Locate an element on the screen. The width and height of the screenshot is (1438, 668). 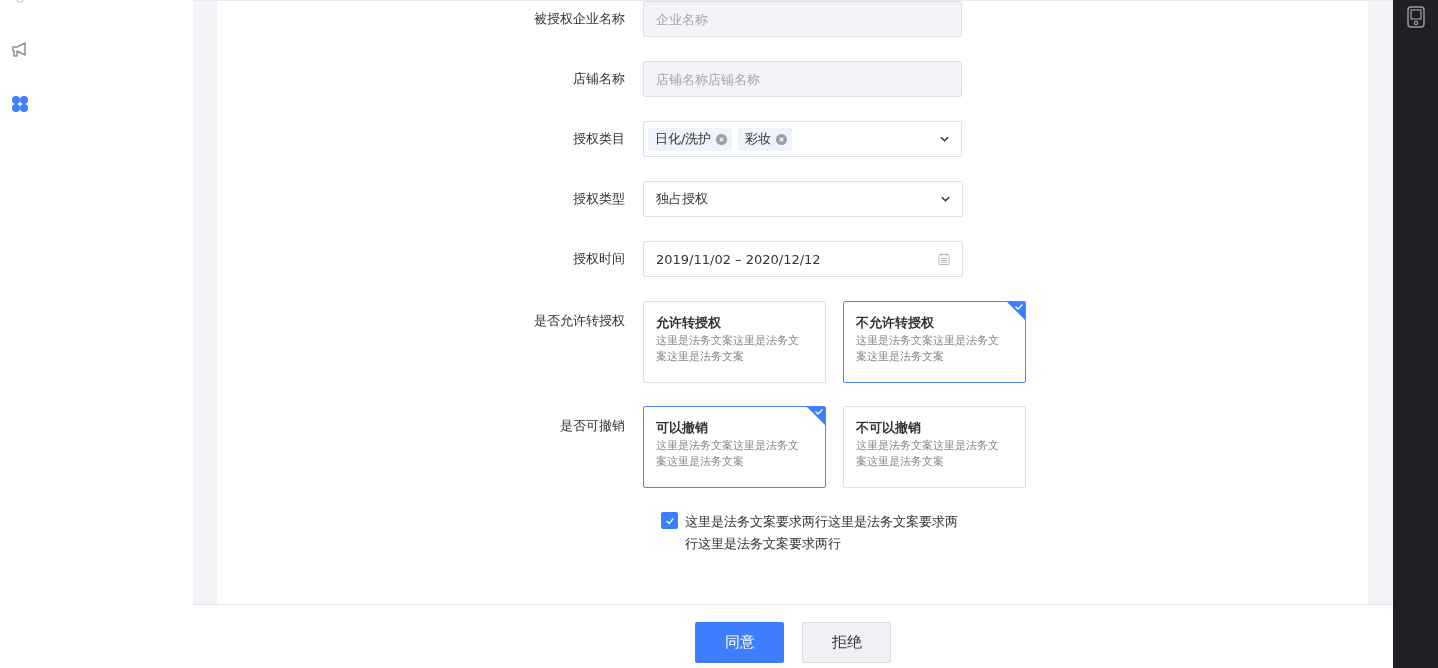
field-label: 授权类型 is located at coordinates (599, 199).